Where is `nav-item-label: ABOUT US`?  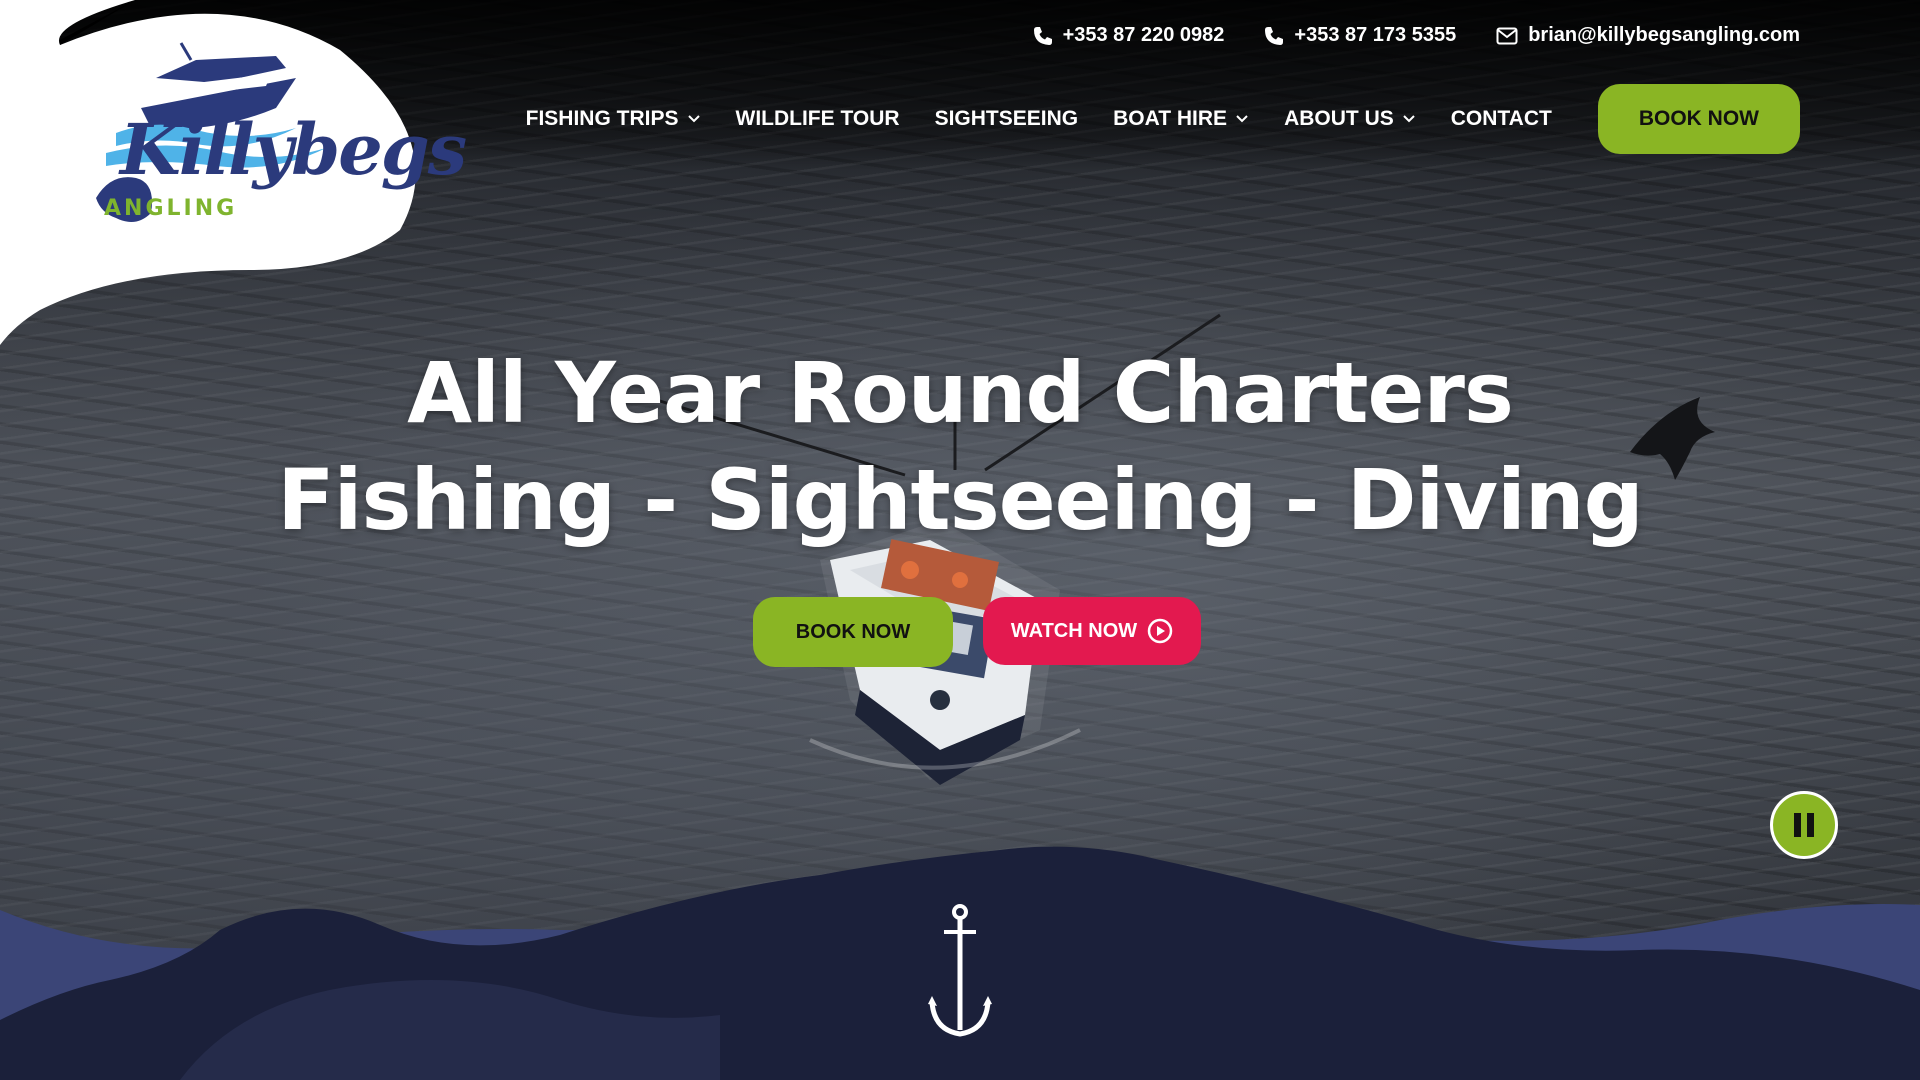 nav-item-label: ABOUT US is located at coordinates (1339, 118).